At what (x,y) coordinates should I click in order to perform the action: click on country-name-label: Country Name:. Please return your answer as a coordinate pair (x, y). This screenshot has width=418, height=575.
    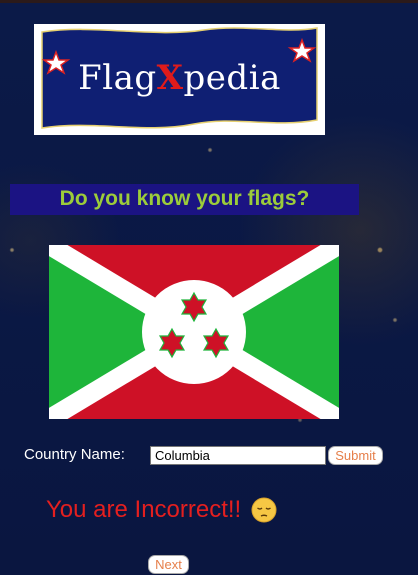
    Looking at the image, I should click on (74, 454).